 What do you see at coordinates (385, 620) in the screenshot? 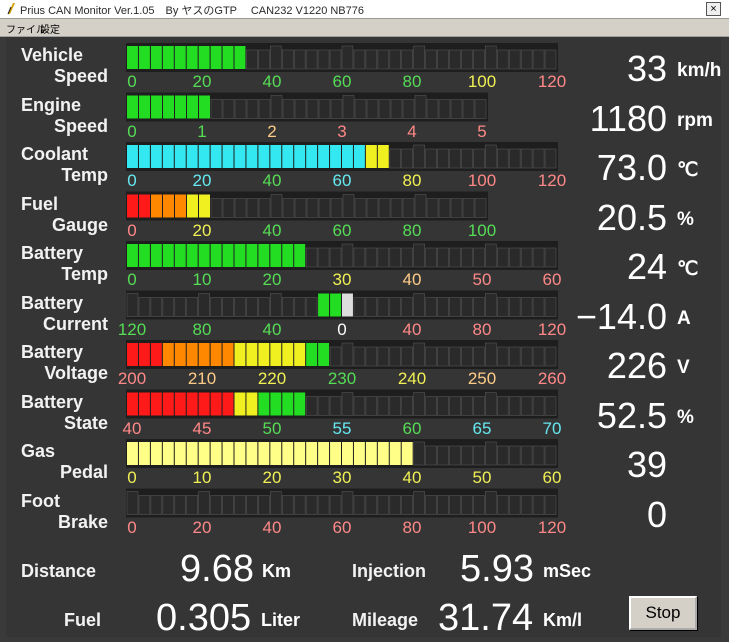
I see `mileage-label: Mileage` at bounding box center [385, 620].